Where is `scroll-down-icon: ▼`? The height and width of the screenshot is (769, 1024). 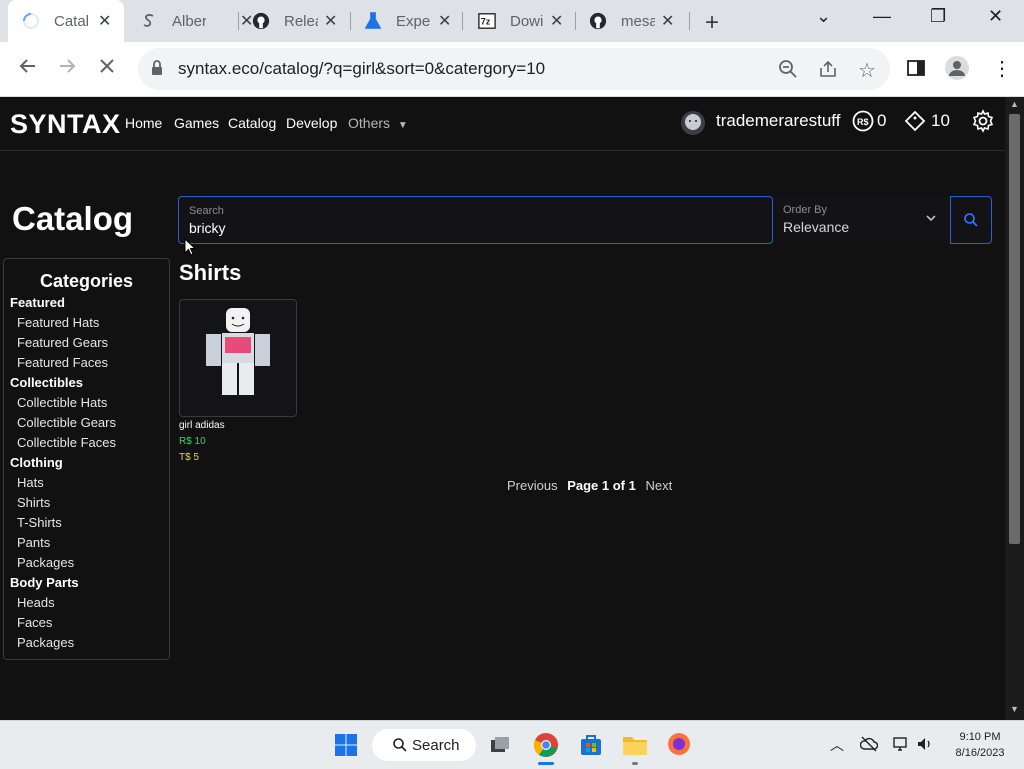 scroll-down-icon: ▼ is located at coordinates (1014, 709).